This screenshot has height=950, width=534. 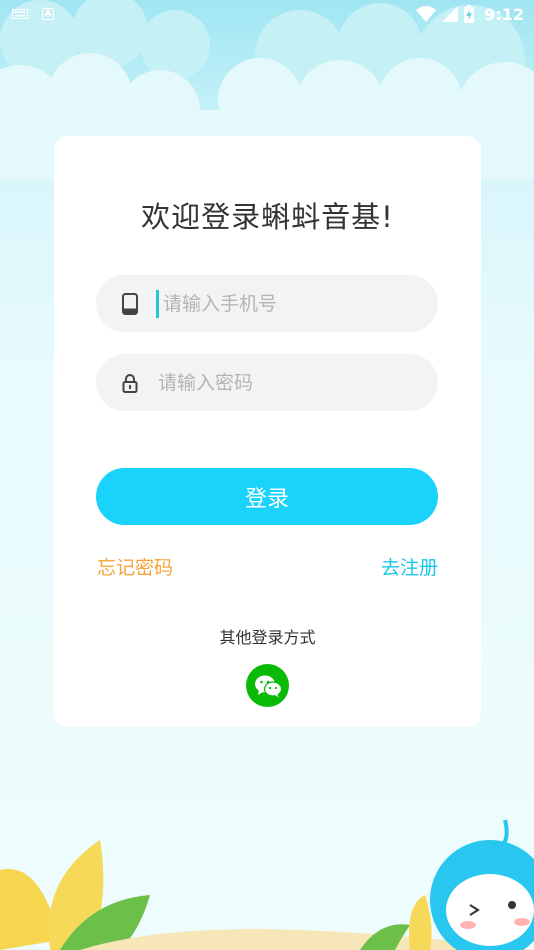 I want to click on login-button: 登录, so click(x=267, y=496).